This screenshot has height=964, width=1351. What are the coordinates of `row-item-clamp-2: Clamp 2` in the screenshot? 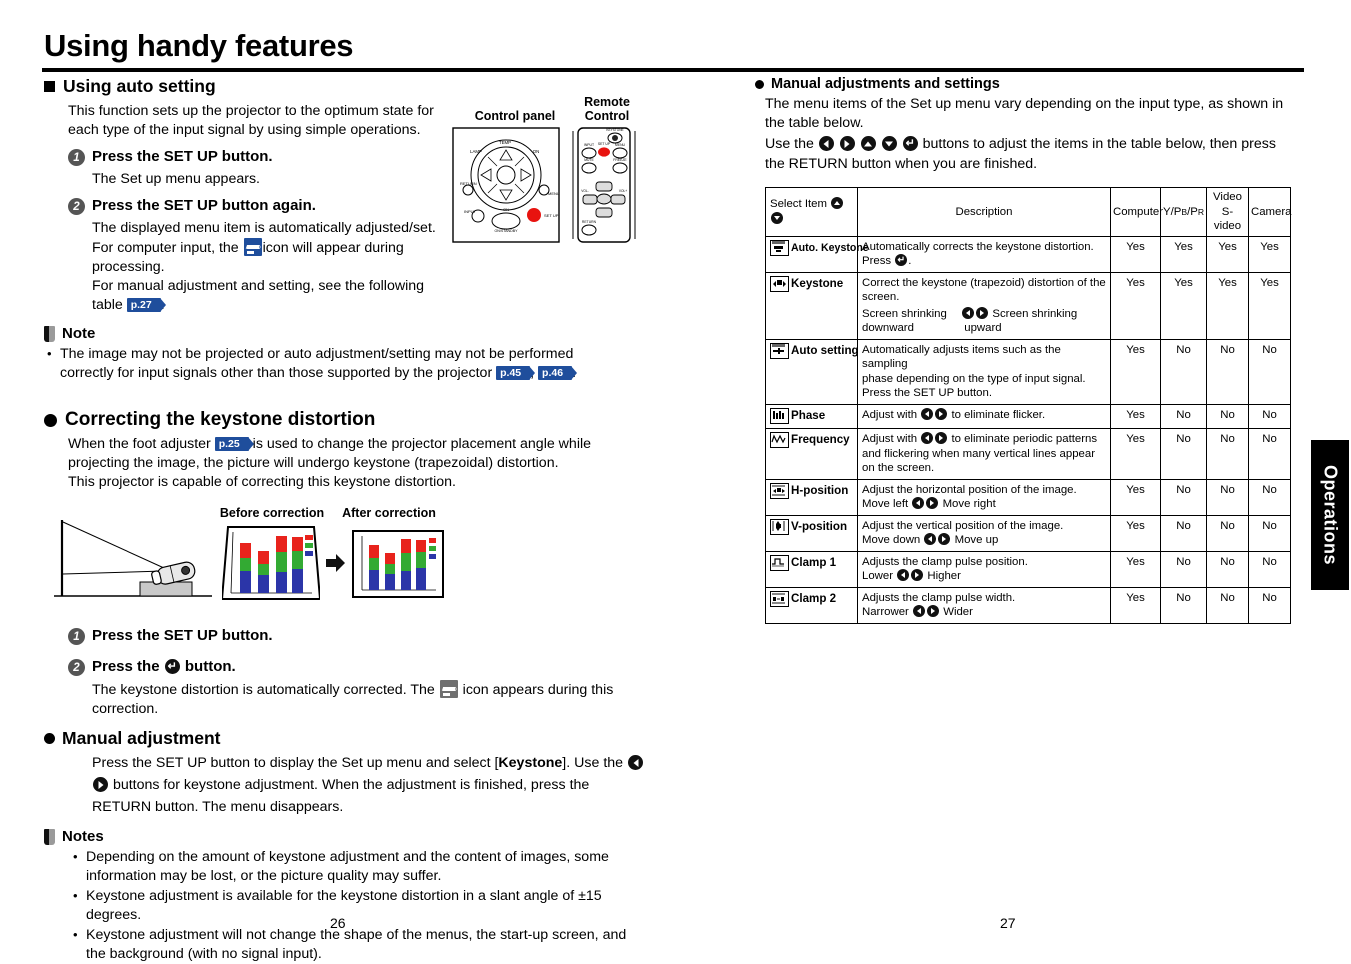 It's located at (811, 605).